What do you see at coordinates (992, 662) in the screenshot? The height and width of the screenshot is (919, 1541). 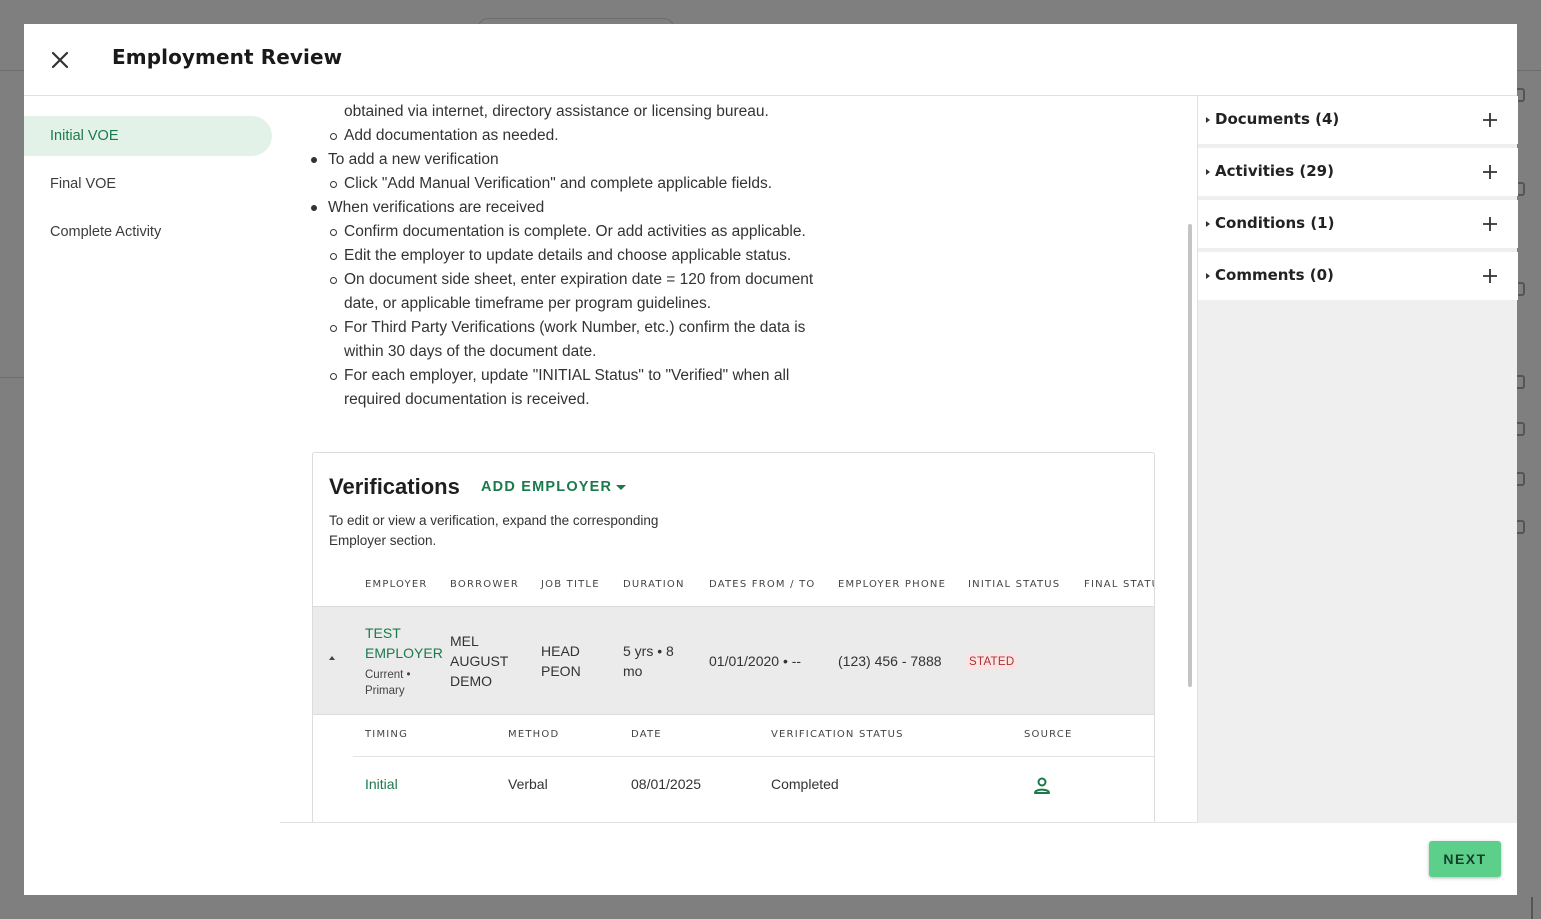 I see `status-badge: STATED` at bounding box center [992, 662].